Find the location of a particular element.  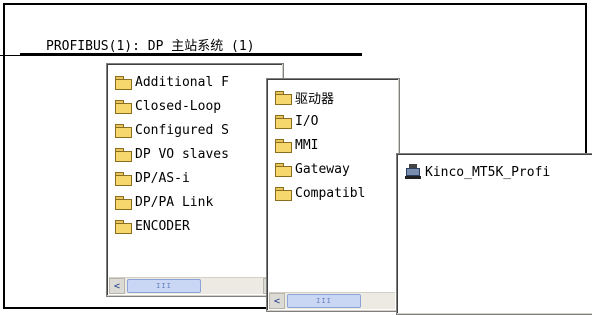

list-item-label: Gateway is located at coordinates (322, 169).